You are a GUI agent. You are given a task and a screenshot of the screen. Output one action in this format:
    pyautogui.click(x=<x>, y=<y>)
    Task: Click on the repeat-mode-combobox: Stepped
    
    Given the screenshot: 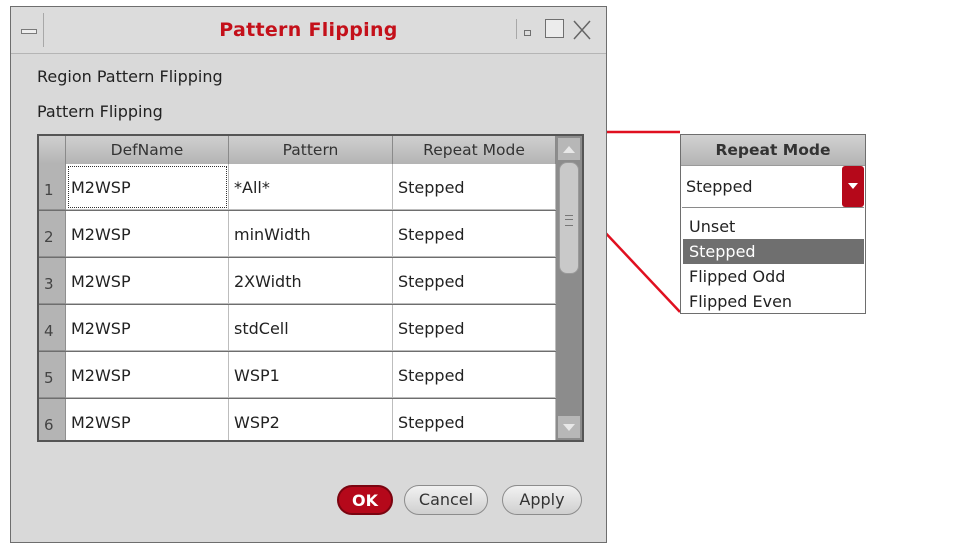 What is the action you would take?
    pyautogui.click(x=773, y=187)
    